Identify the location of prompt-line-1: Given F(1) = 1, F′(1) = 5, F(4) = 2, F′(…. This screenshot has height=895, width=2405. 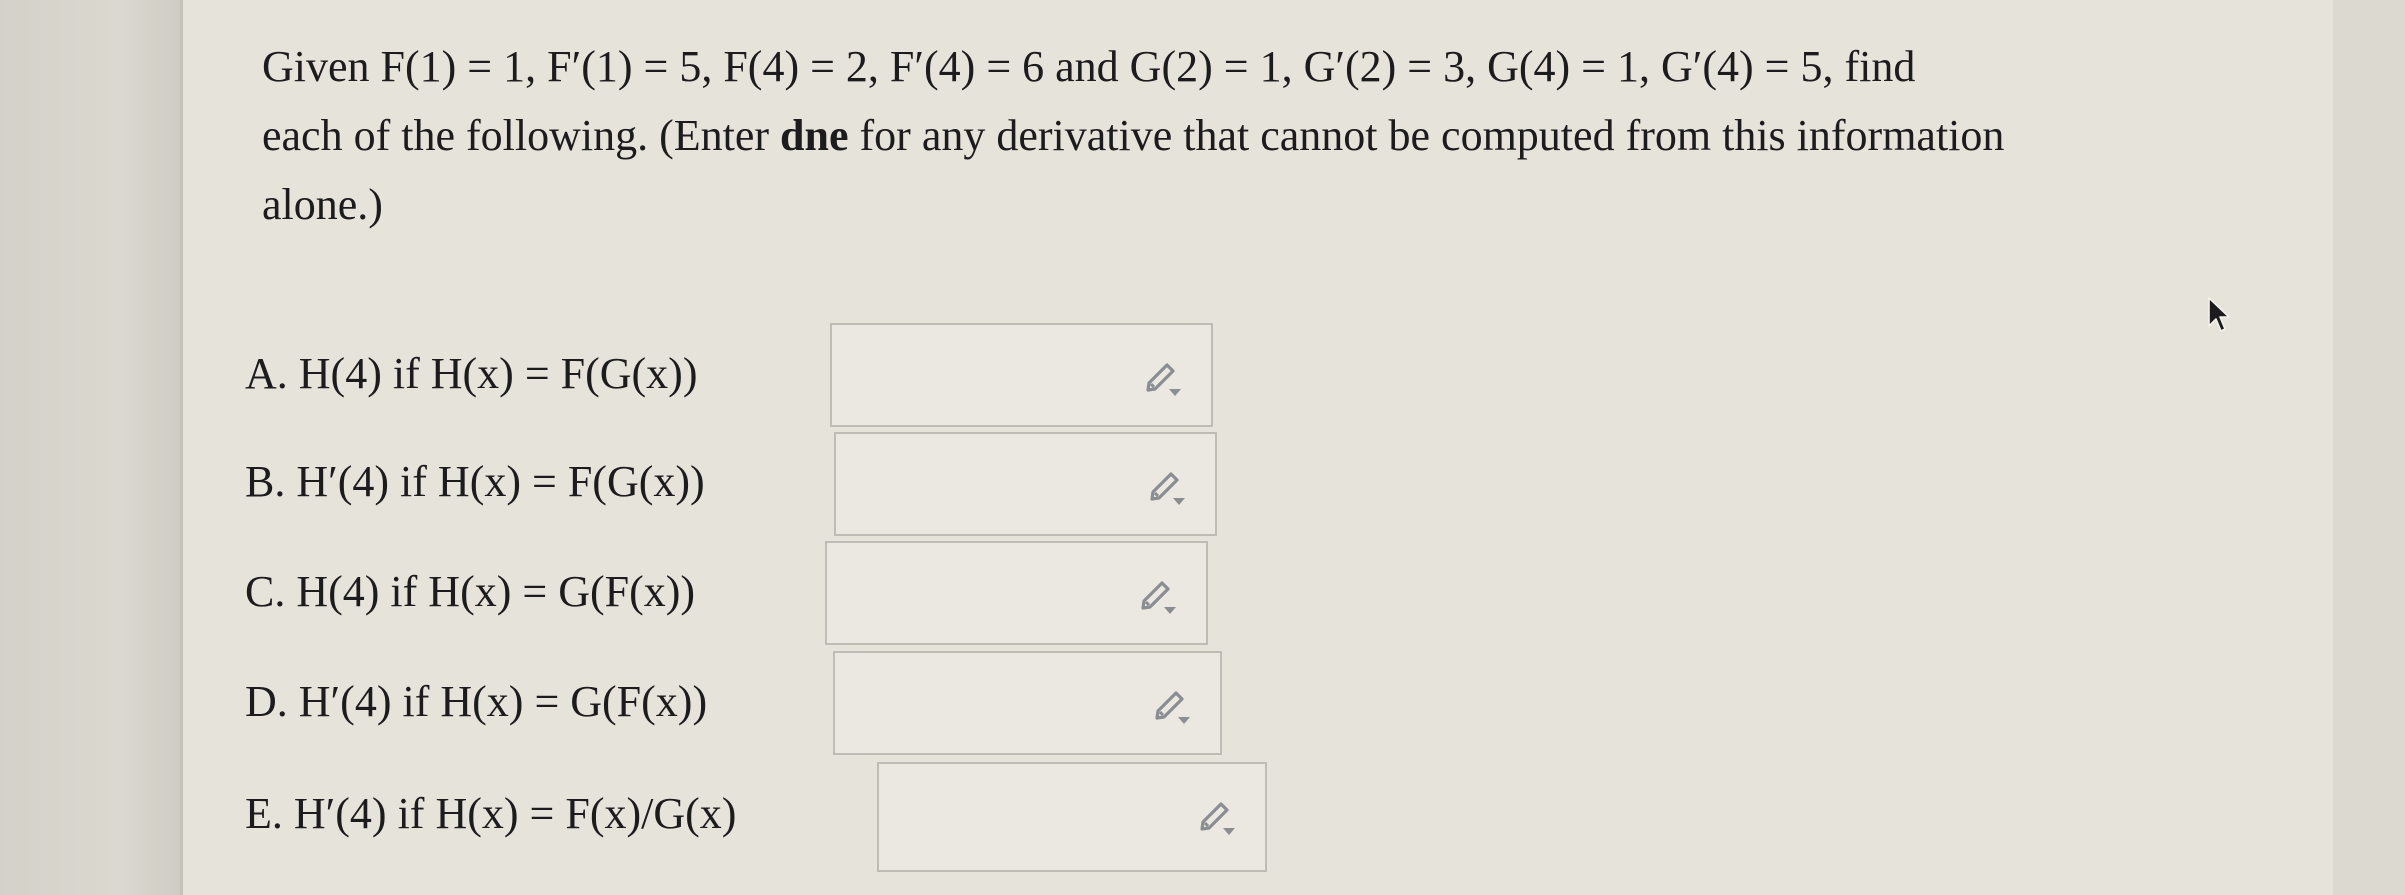
(1089, 66).